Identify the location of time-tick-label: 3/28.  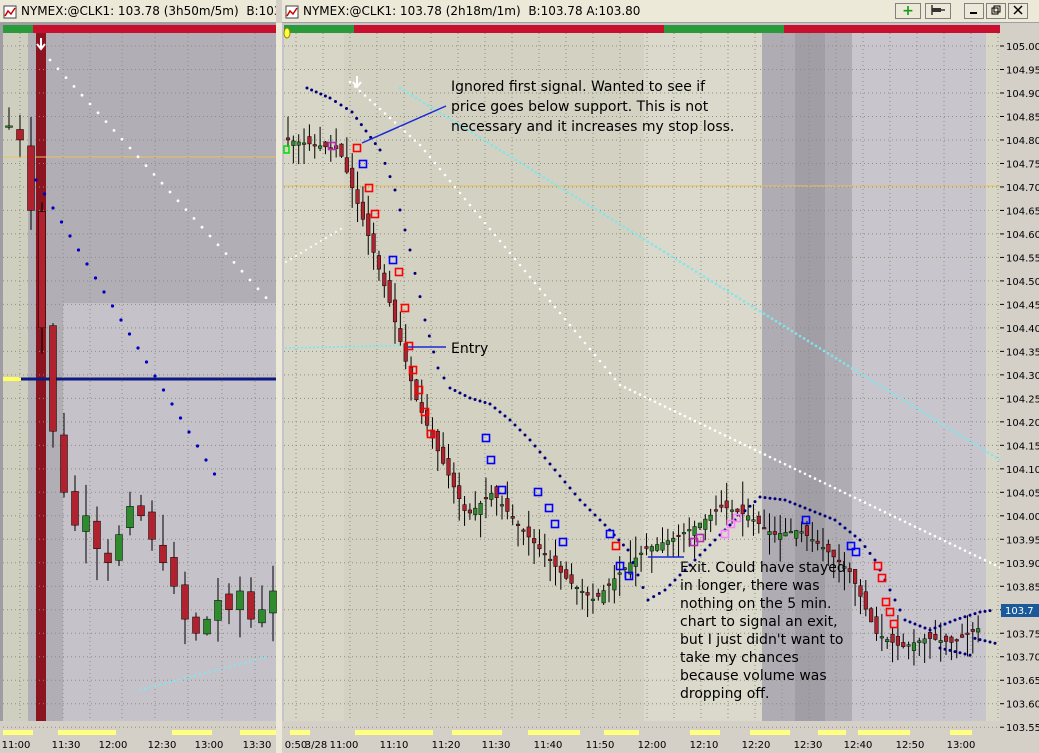
(316, 745).